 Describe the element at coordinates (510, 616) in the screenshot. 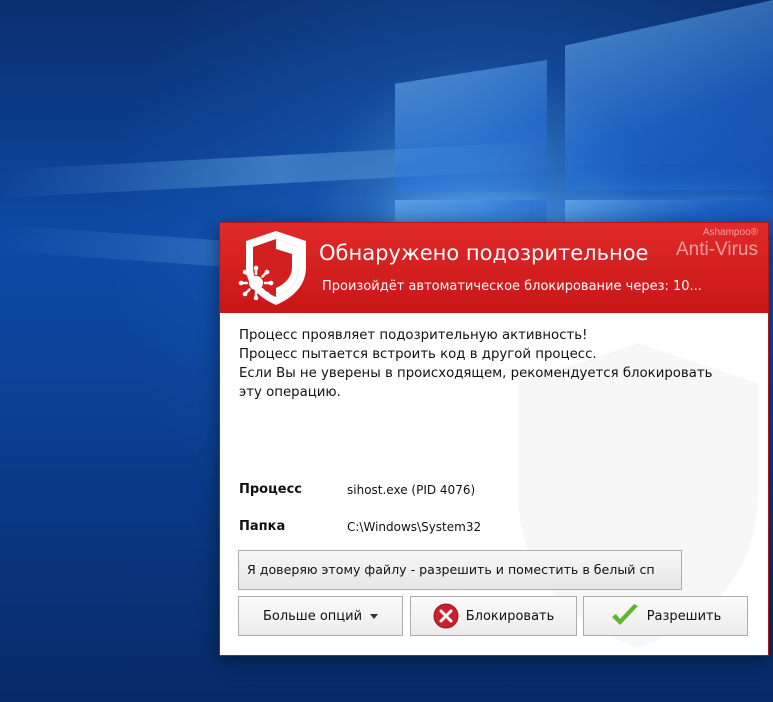

I see `block-label: Блокировать` at that location.